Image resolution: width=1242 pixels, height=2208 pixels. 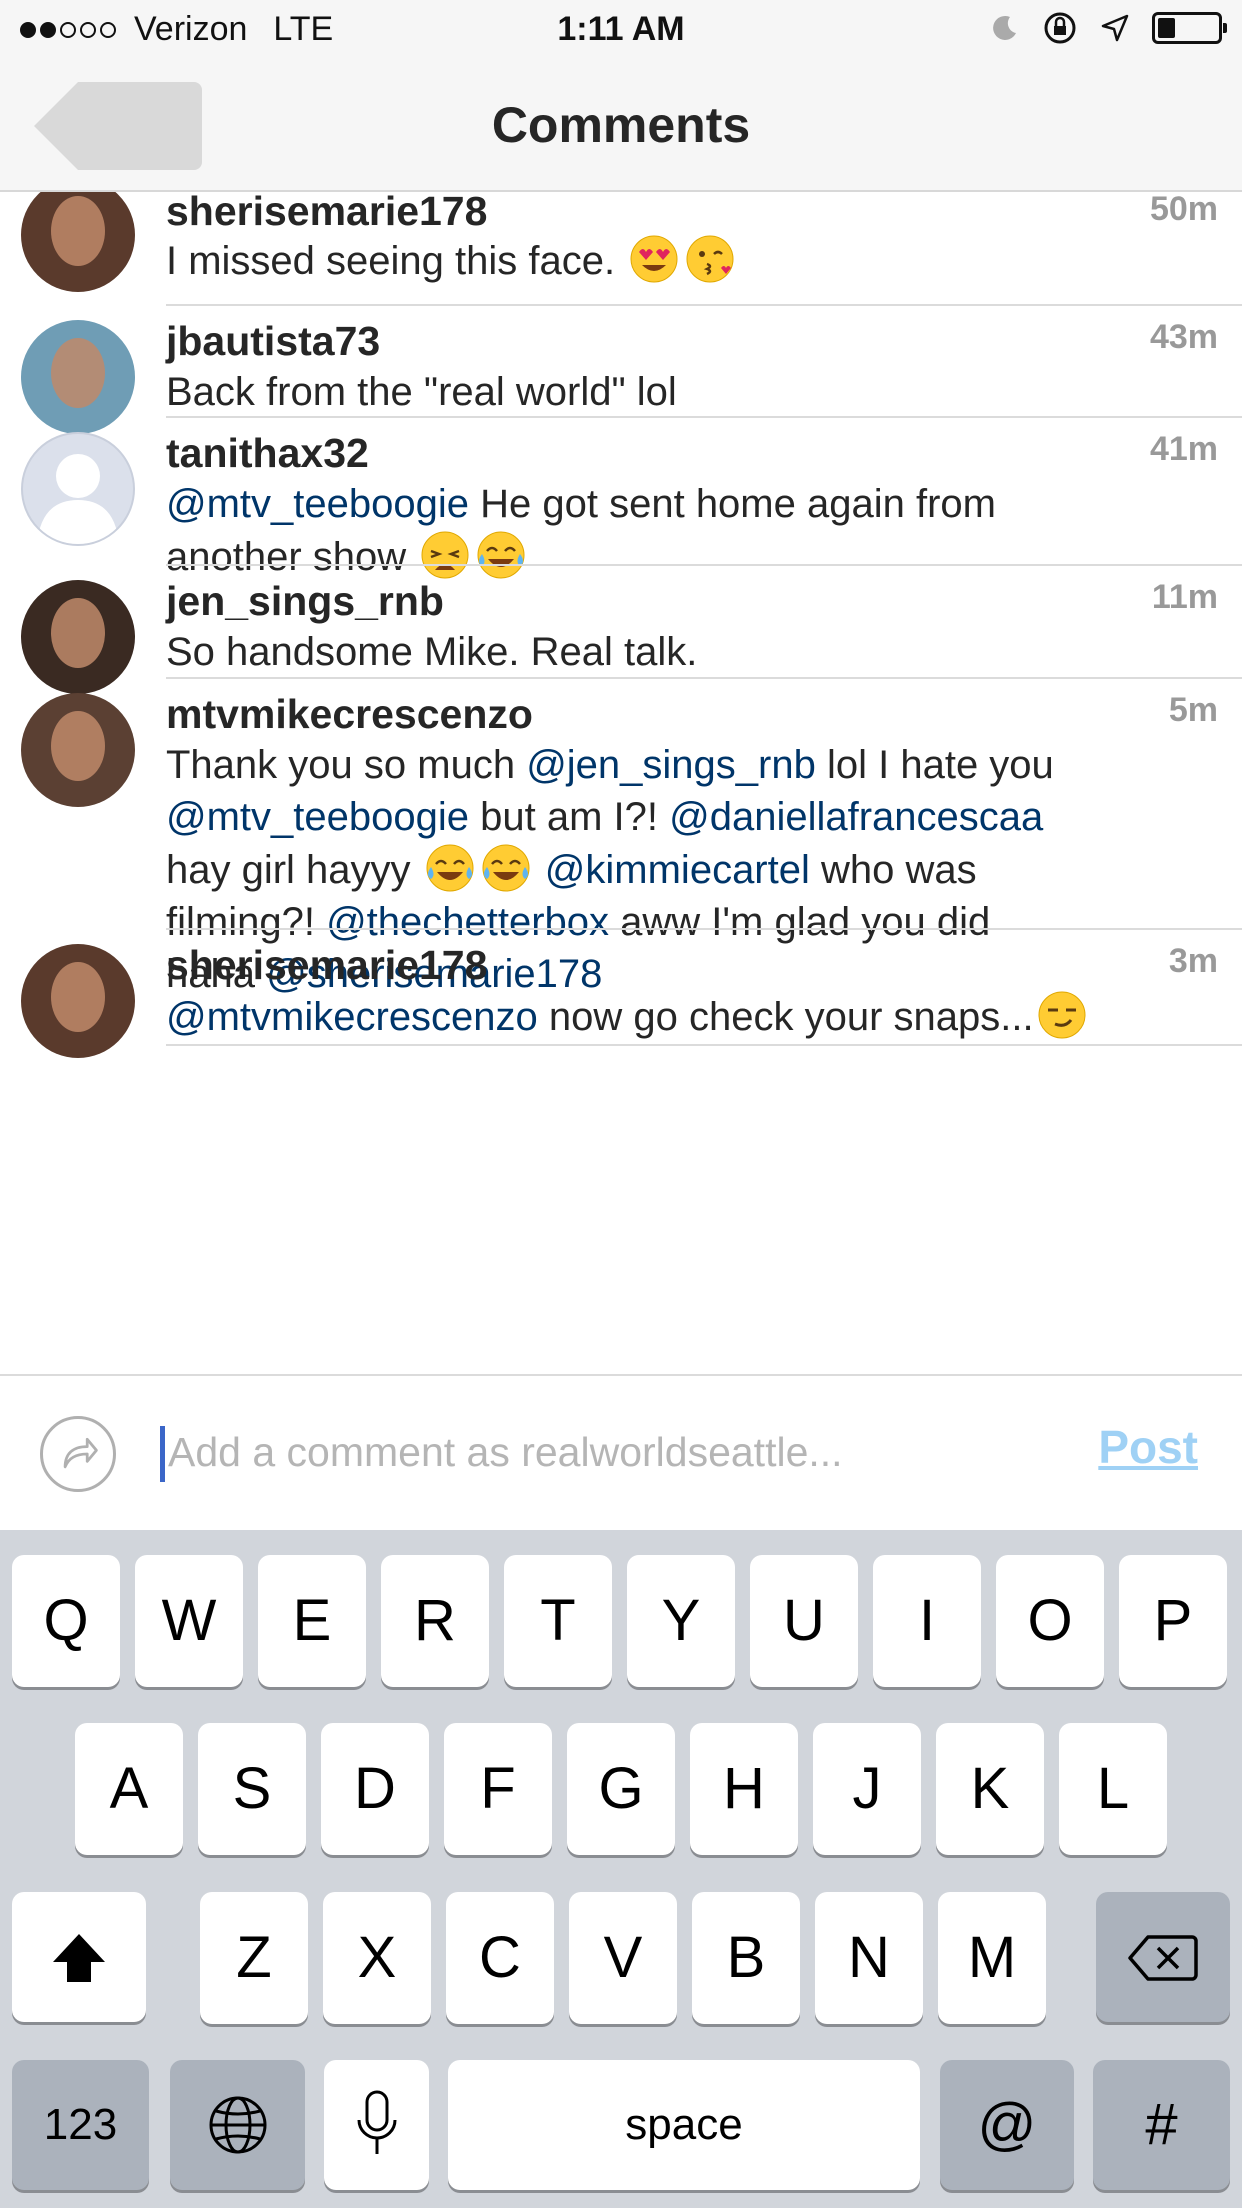 What do you see at coordinates (621, 127) in the screenshot?
I see `navigation-bar: Comments` at bounding box center [621, 127].